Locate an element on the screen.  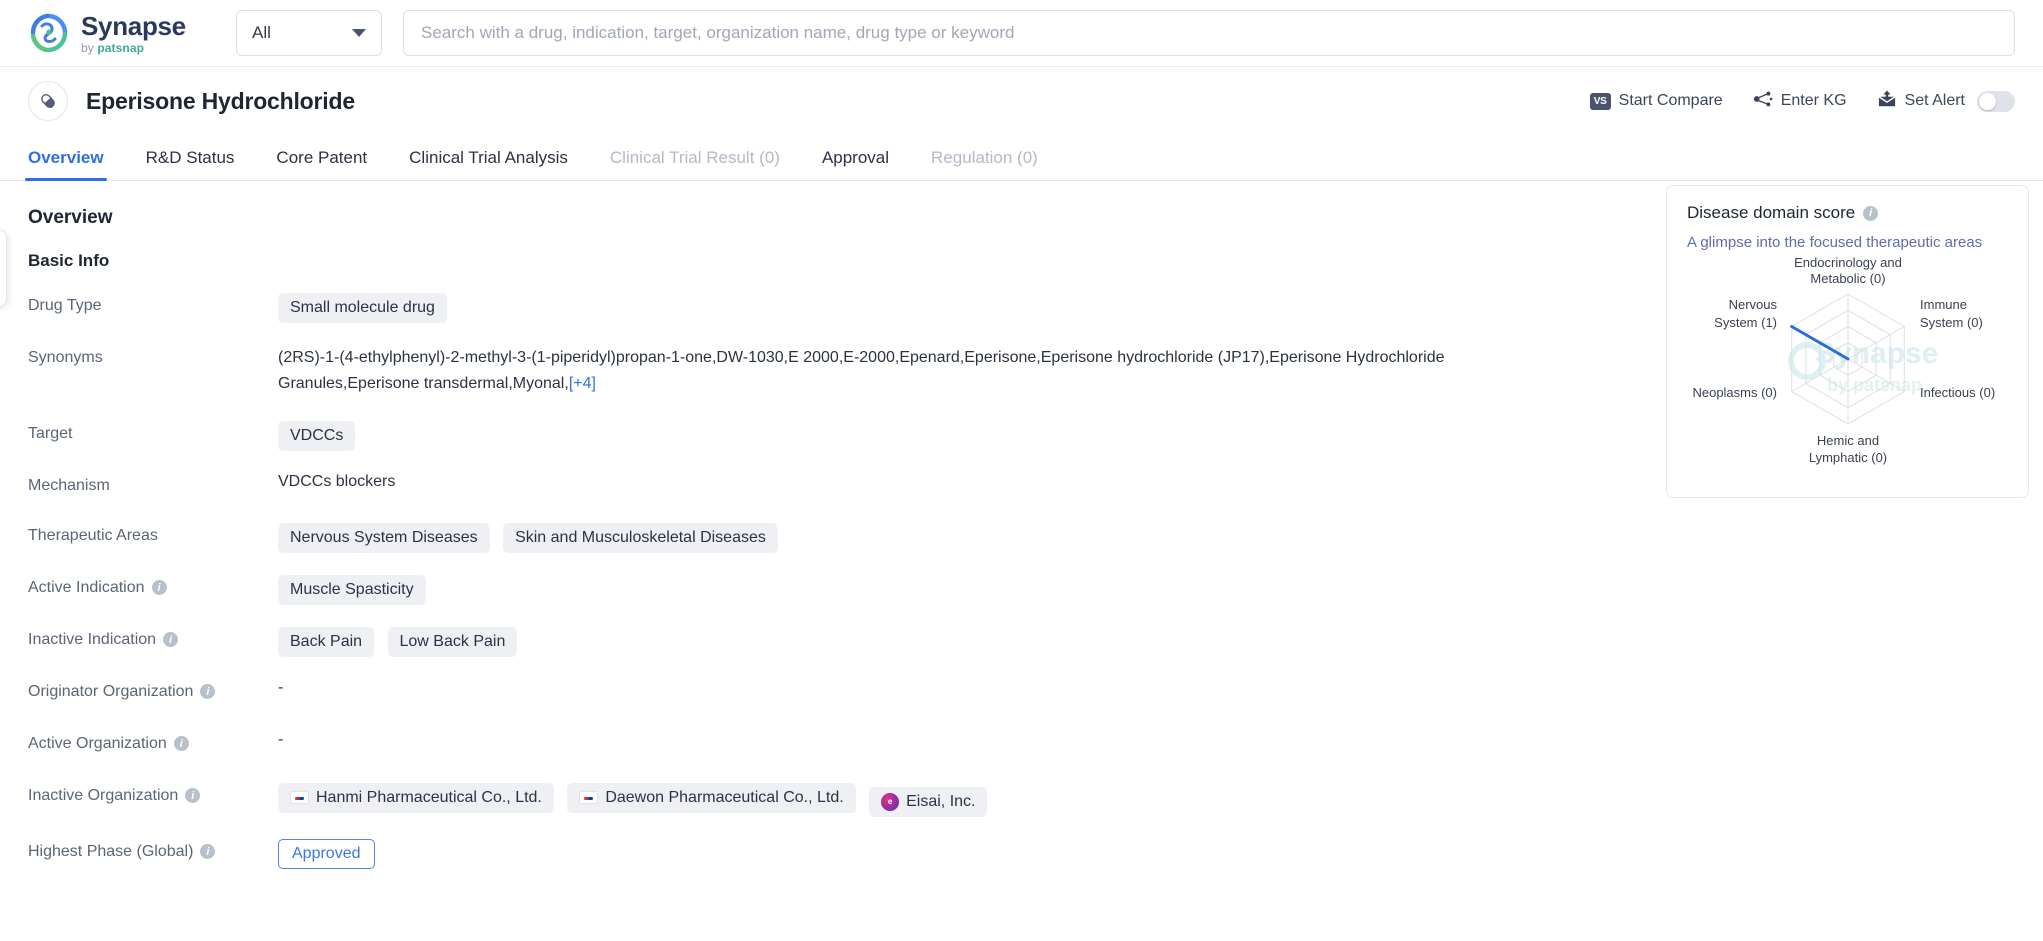
label-highest-phase: Highest Phase (Global) i is located at coordinates (153, 850).